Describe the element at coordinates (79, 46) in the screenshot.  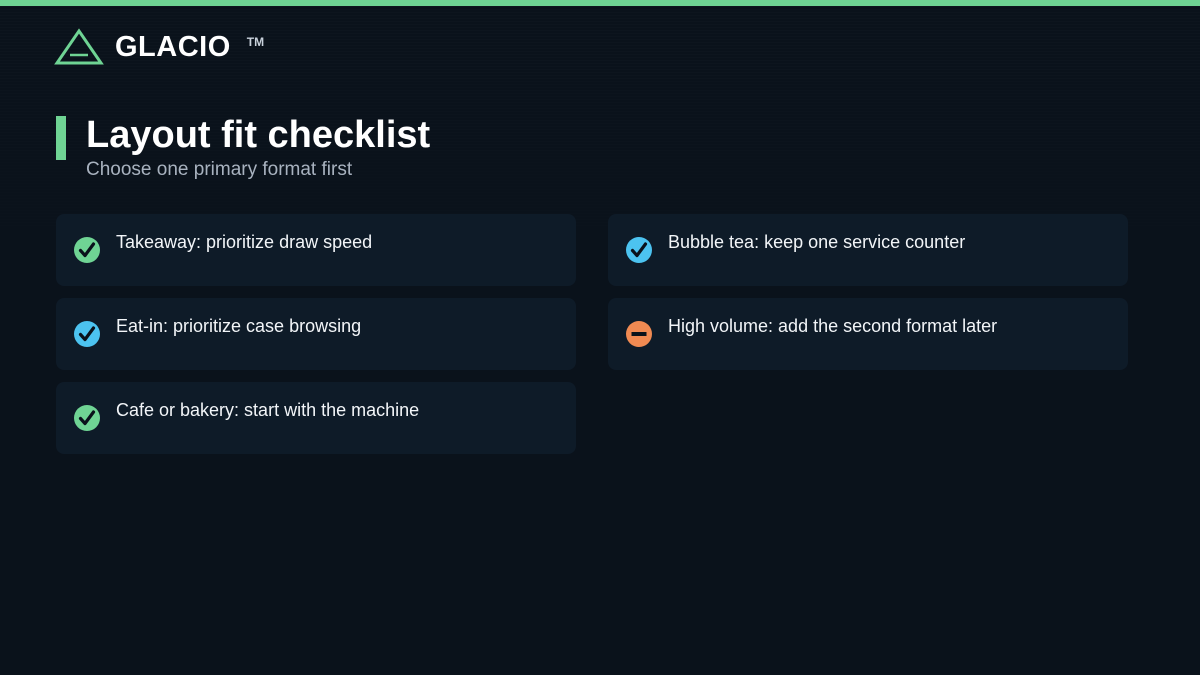
I see `triangle-logo-icon` at that location.